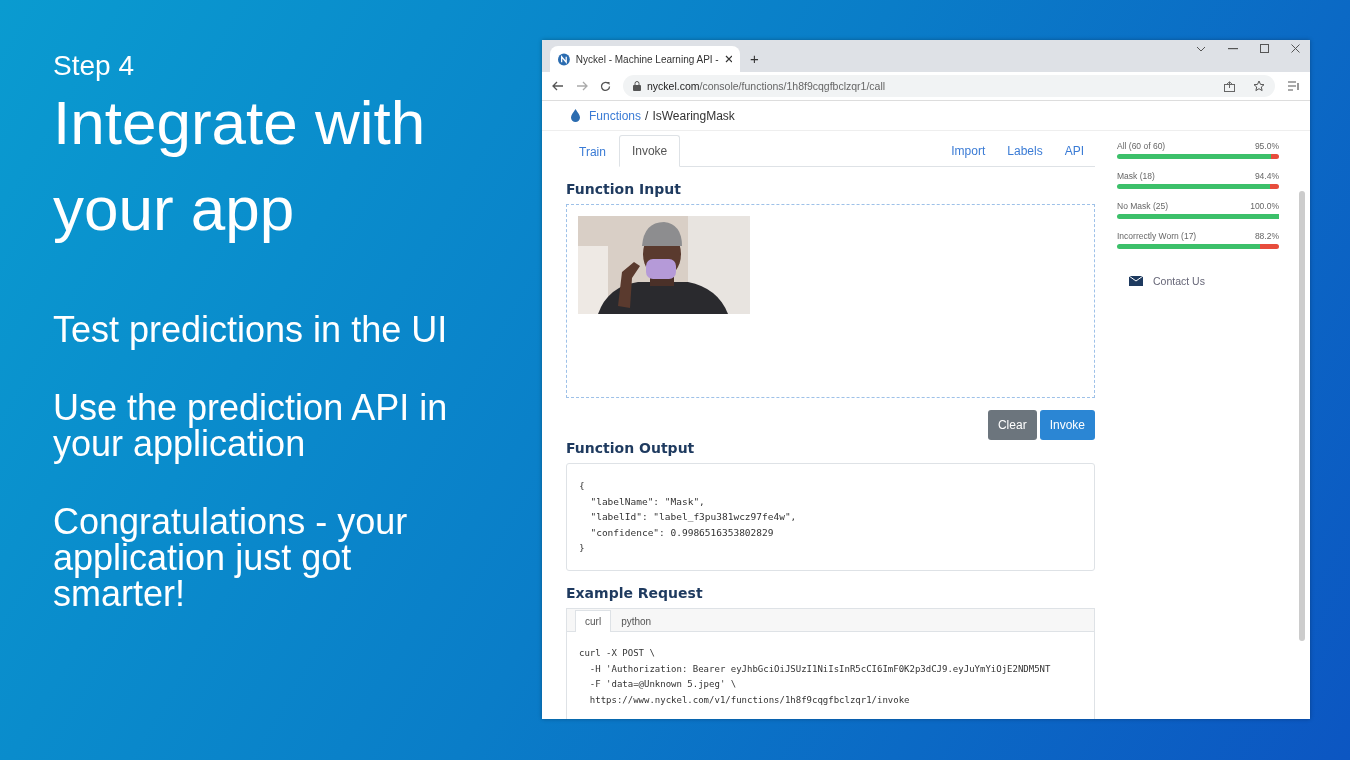  I want to click on tab-title: Nyckel - Machine Learning API -, so click(647, 59).